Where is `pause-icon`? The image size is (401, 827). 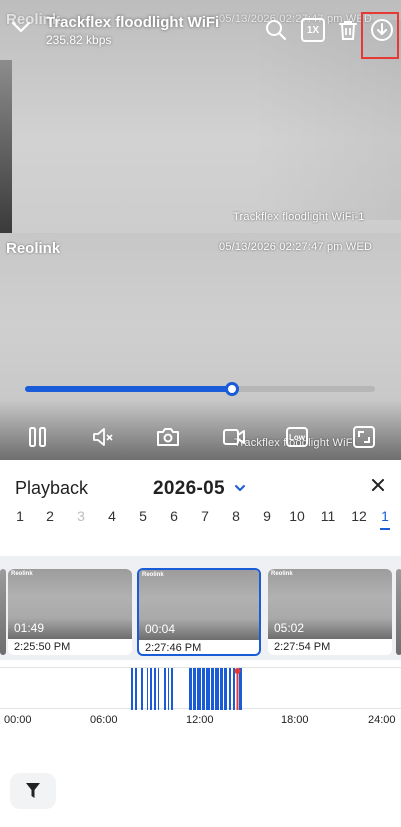
pause-icon is located at coordinates (38, 437).